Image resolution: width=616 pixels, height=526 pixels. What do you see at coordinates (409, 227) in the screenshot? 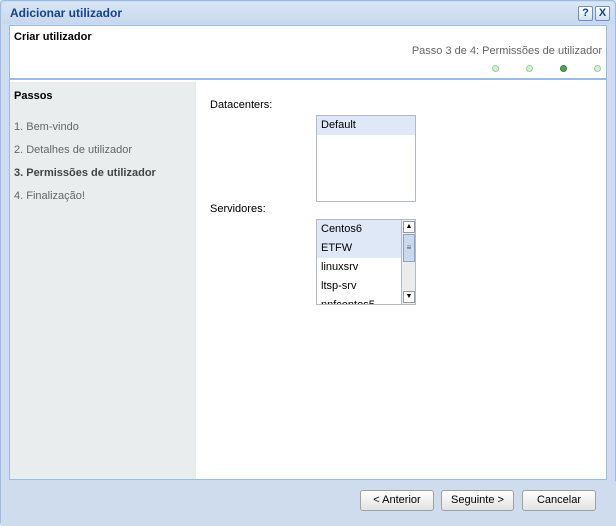
I see `scroll-up-arrow-icon: ▲` at bounding box center [409, 227].